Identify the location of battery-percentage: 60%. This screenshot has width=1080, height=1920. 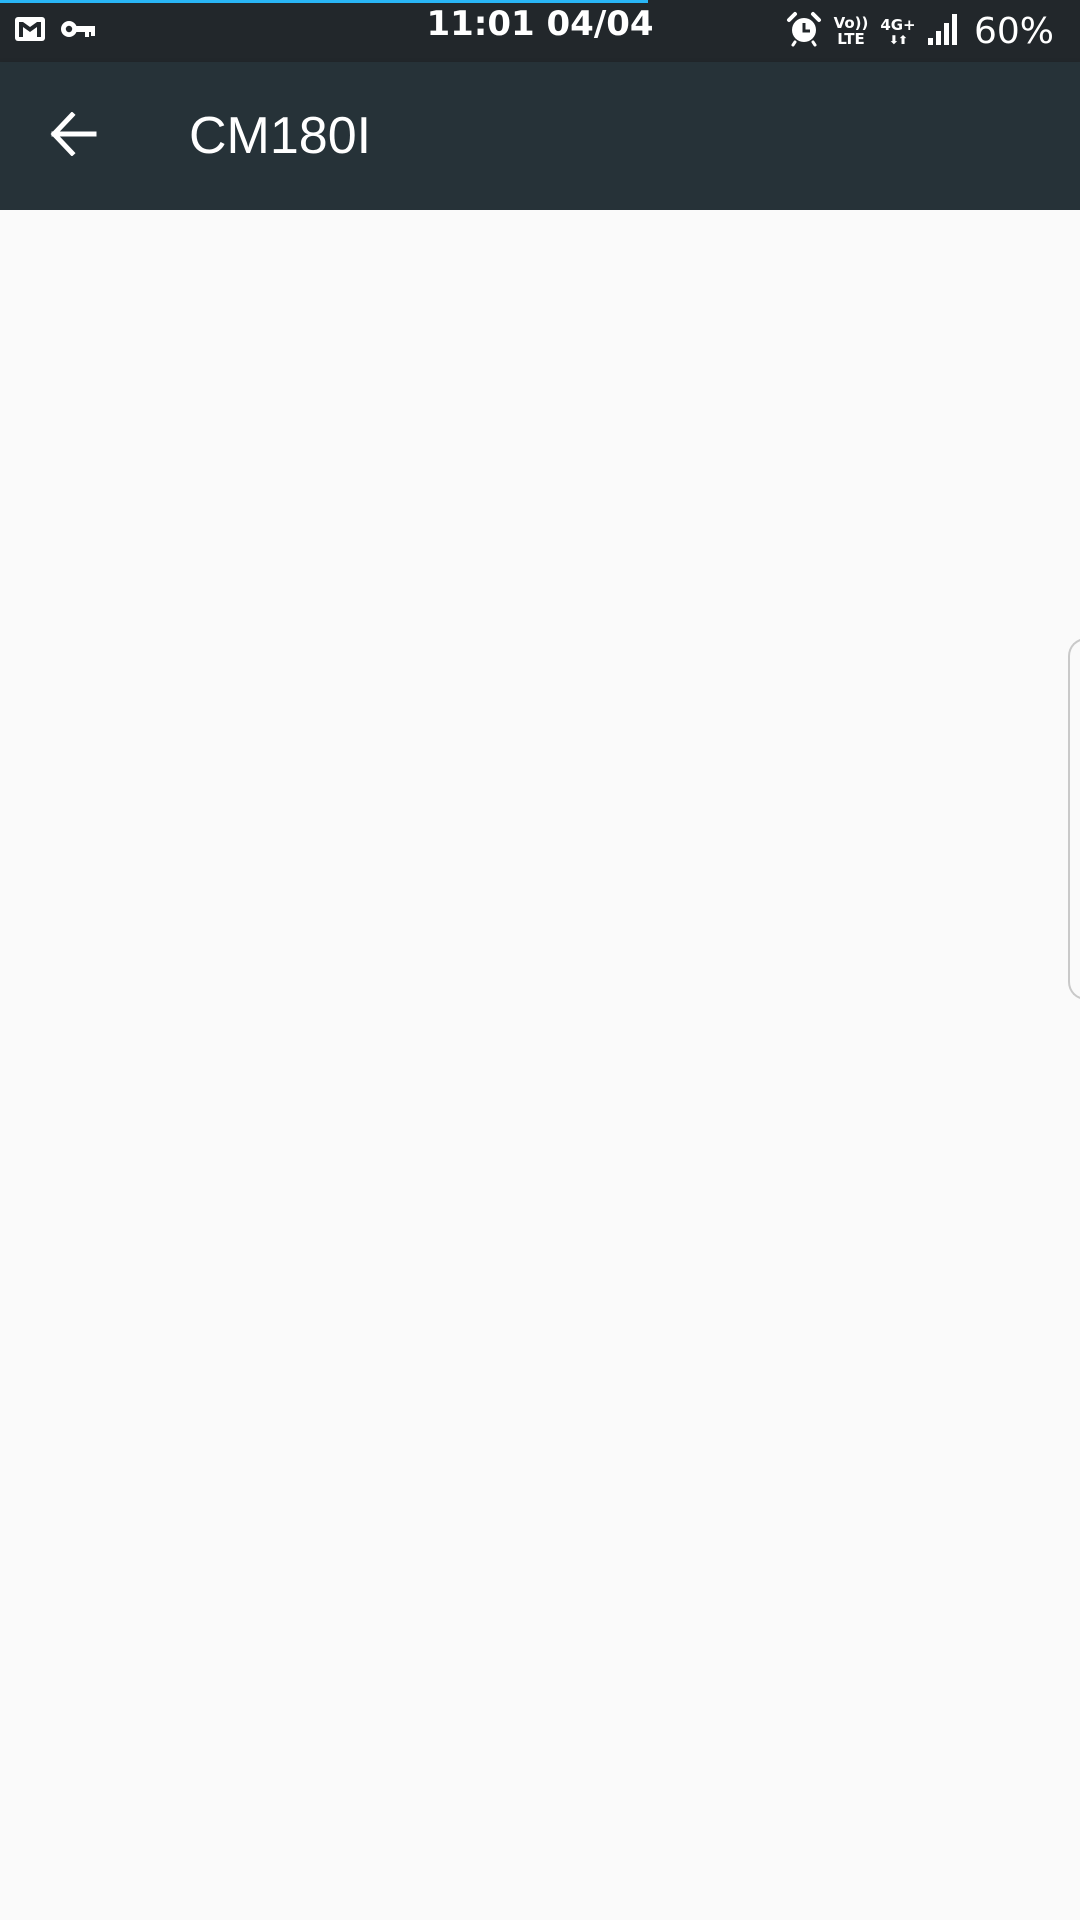
(1013, 31).